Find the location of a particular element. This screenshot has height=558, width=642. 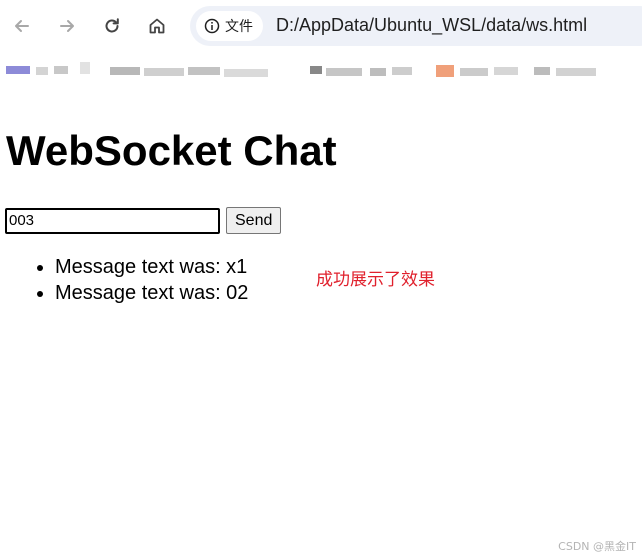

site-info-label: 文件 is located at coordinates (239, 27).